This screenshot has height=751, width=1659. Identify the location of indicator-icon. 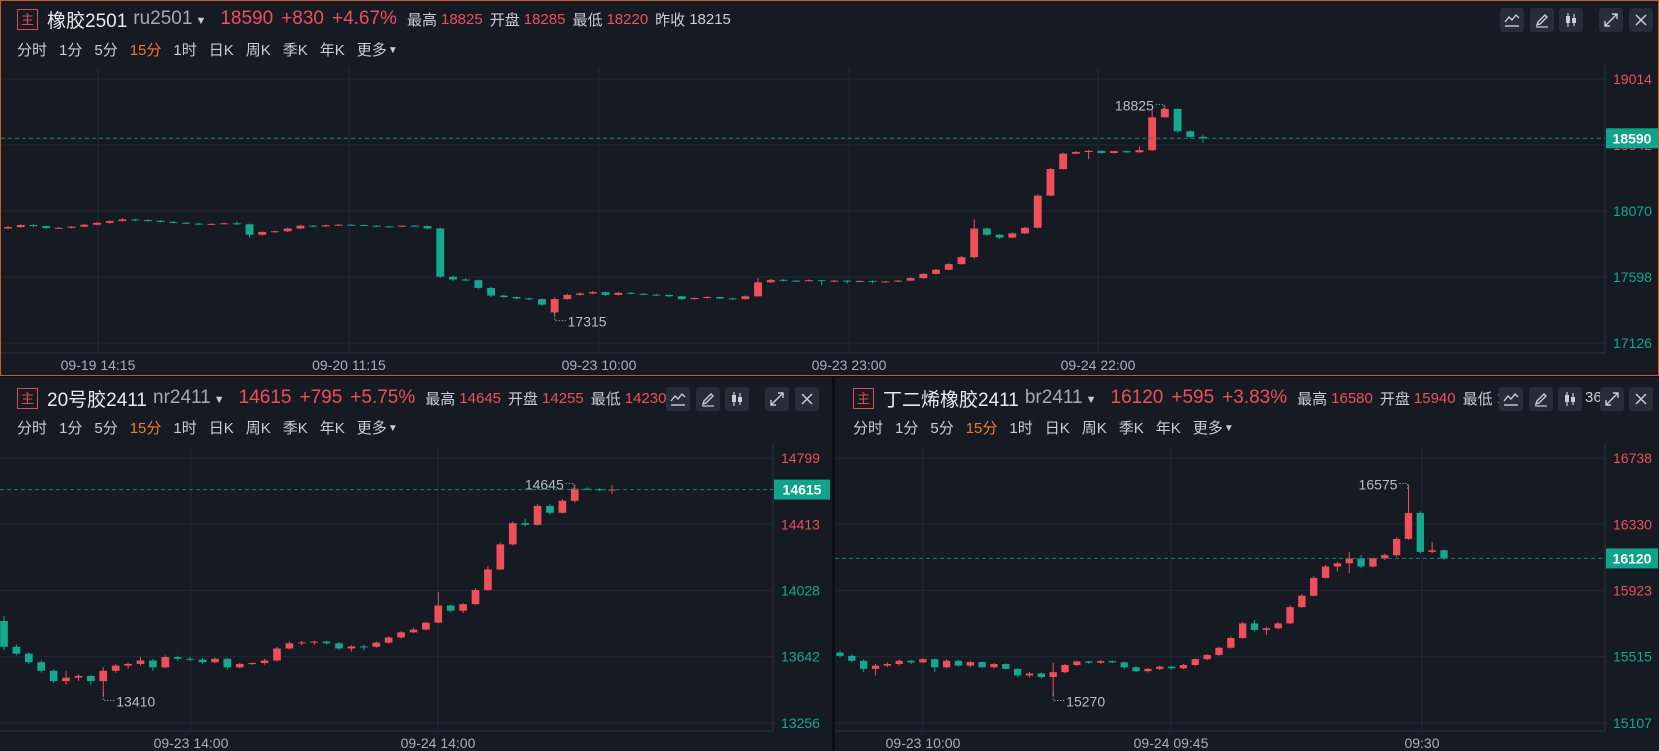
(678, 399).